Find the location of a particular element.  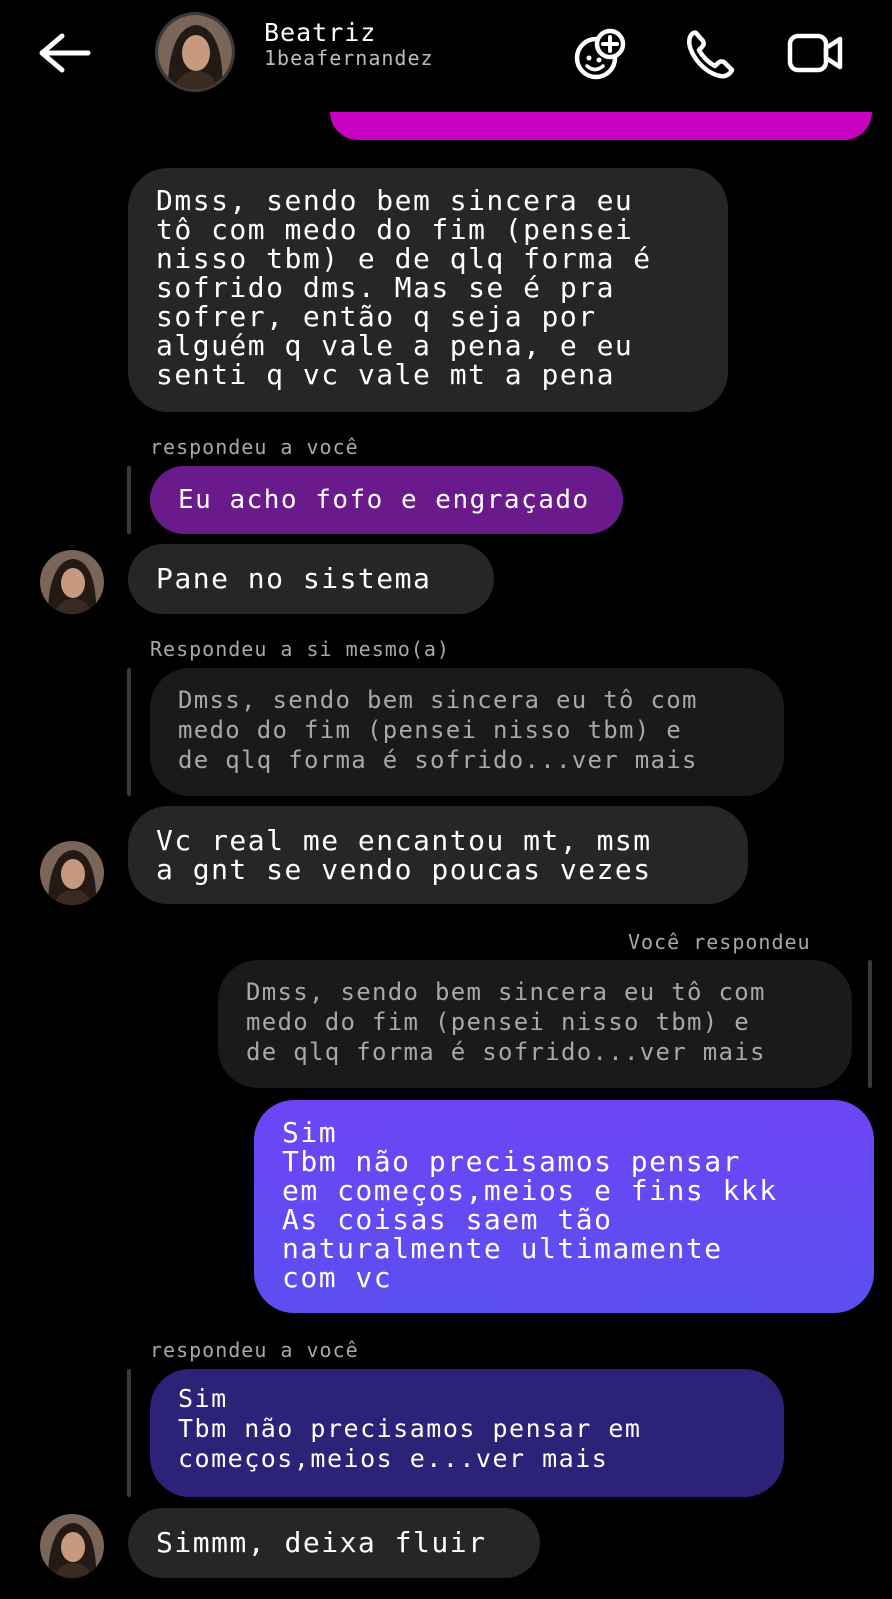

chat-header: Beatriz 1beafernandez is located at coordinates (446, 56).